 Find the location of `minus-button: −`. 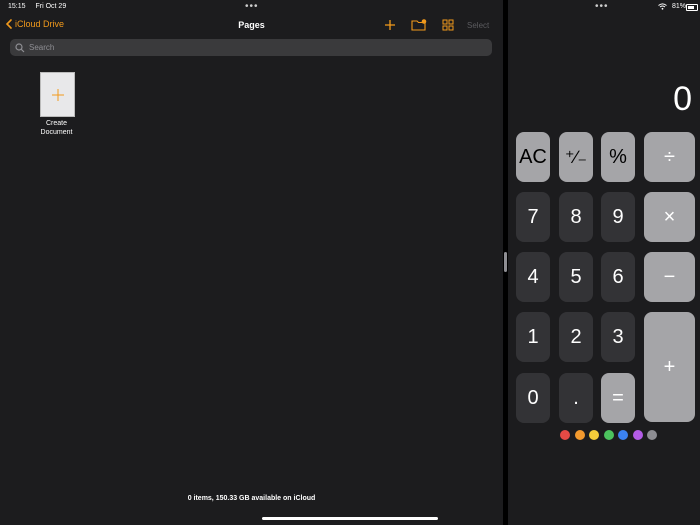

minus-button: − is located at coordinates (669, 277).